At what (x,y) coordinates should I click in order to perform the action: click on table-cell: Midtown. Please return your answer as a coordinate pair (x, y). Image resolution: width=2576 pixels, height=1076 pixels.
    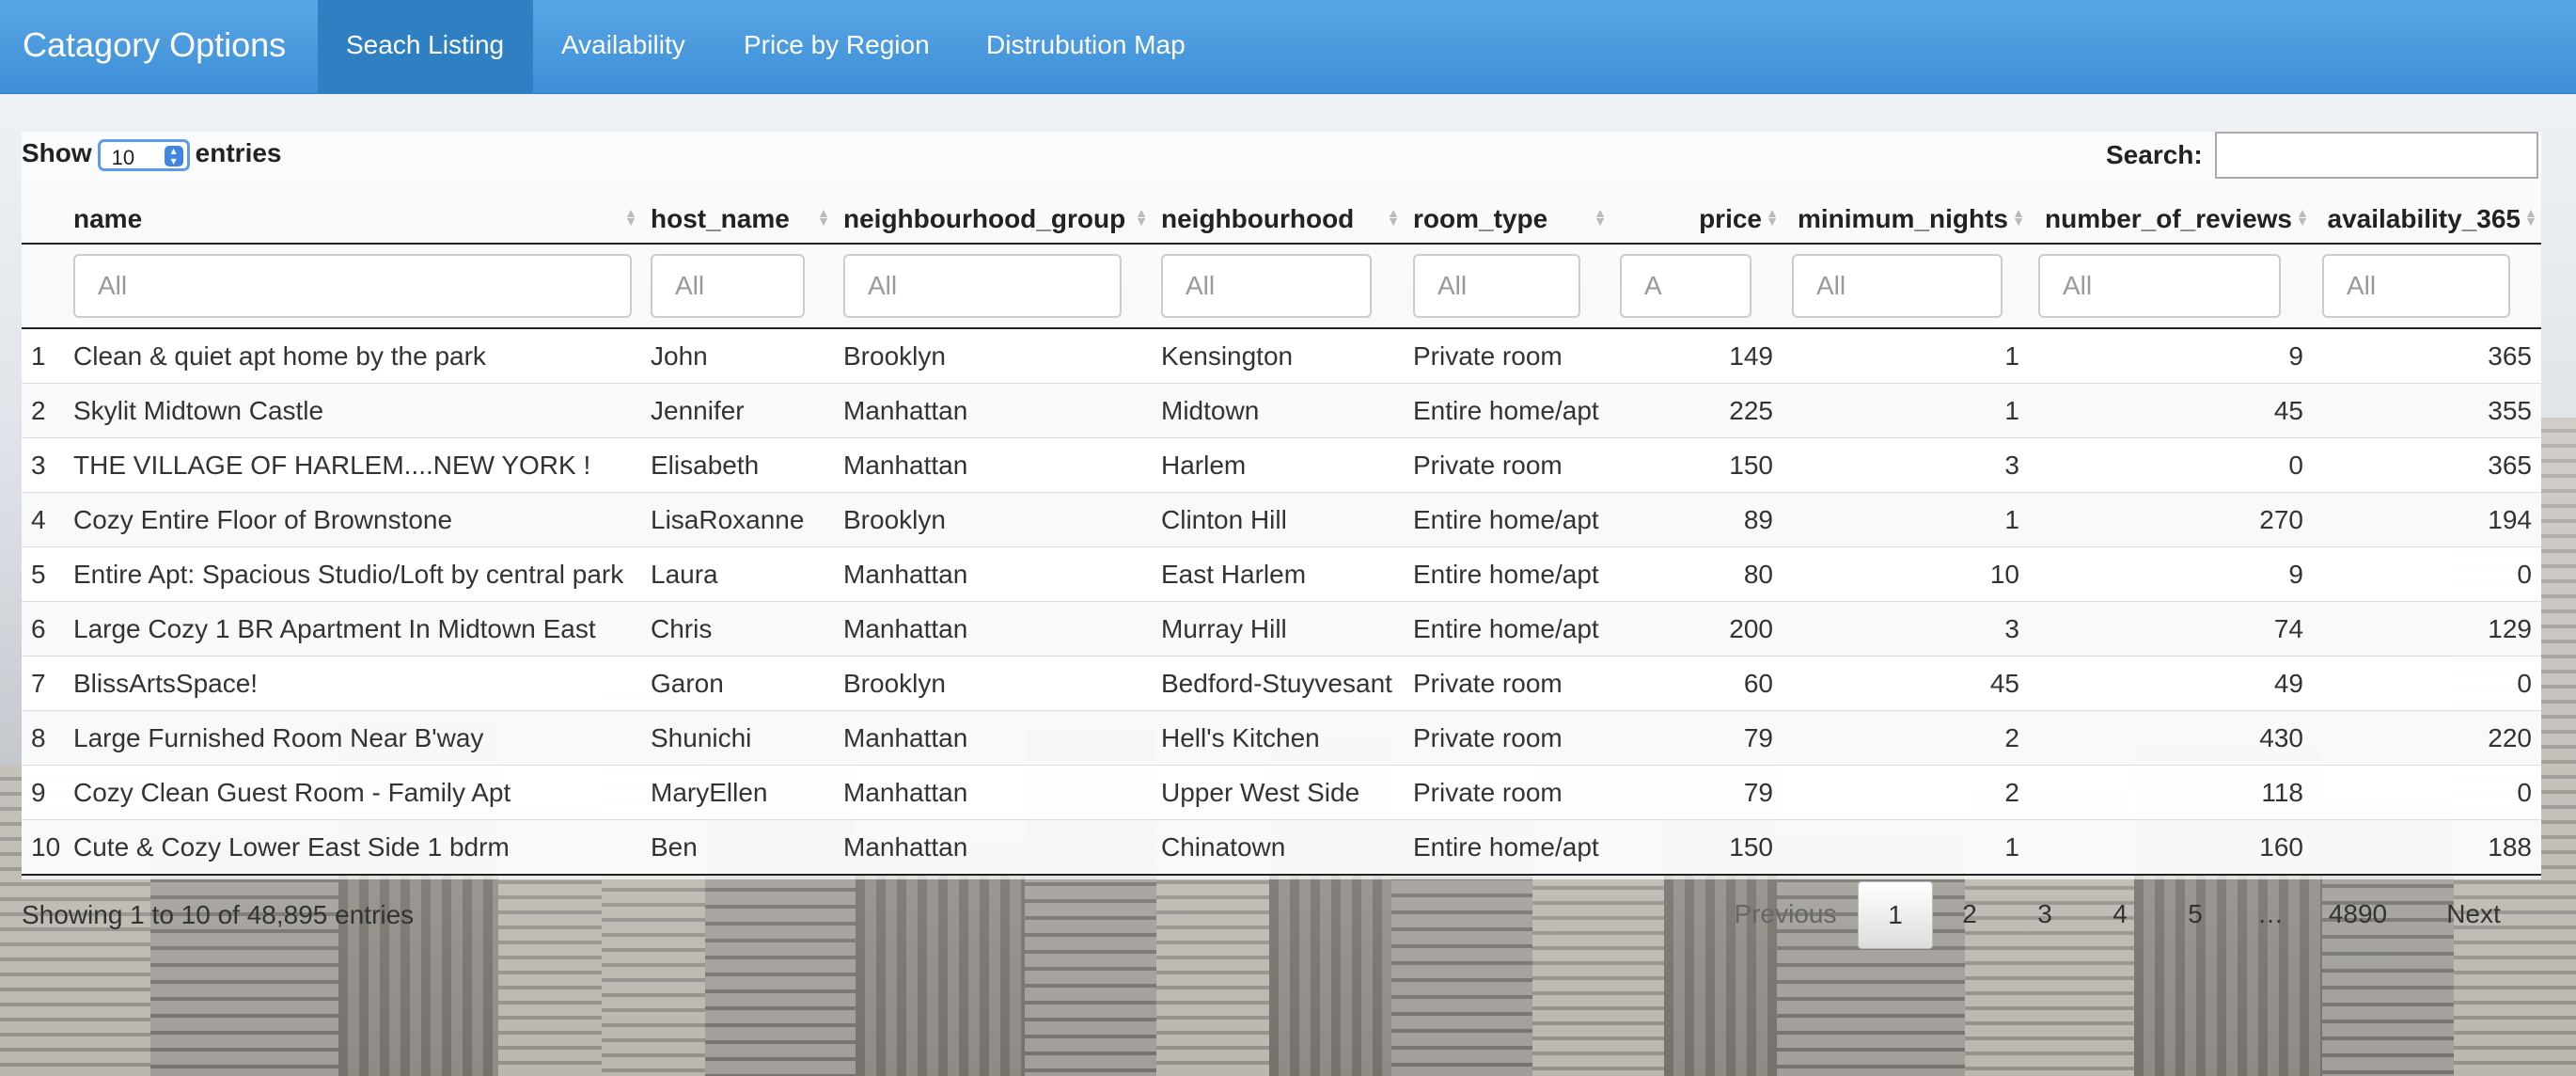
    Looking at the image, I should click on (1278, 410).